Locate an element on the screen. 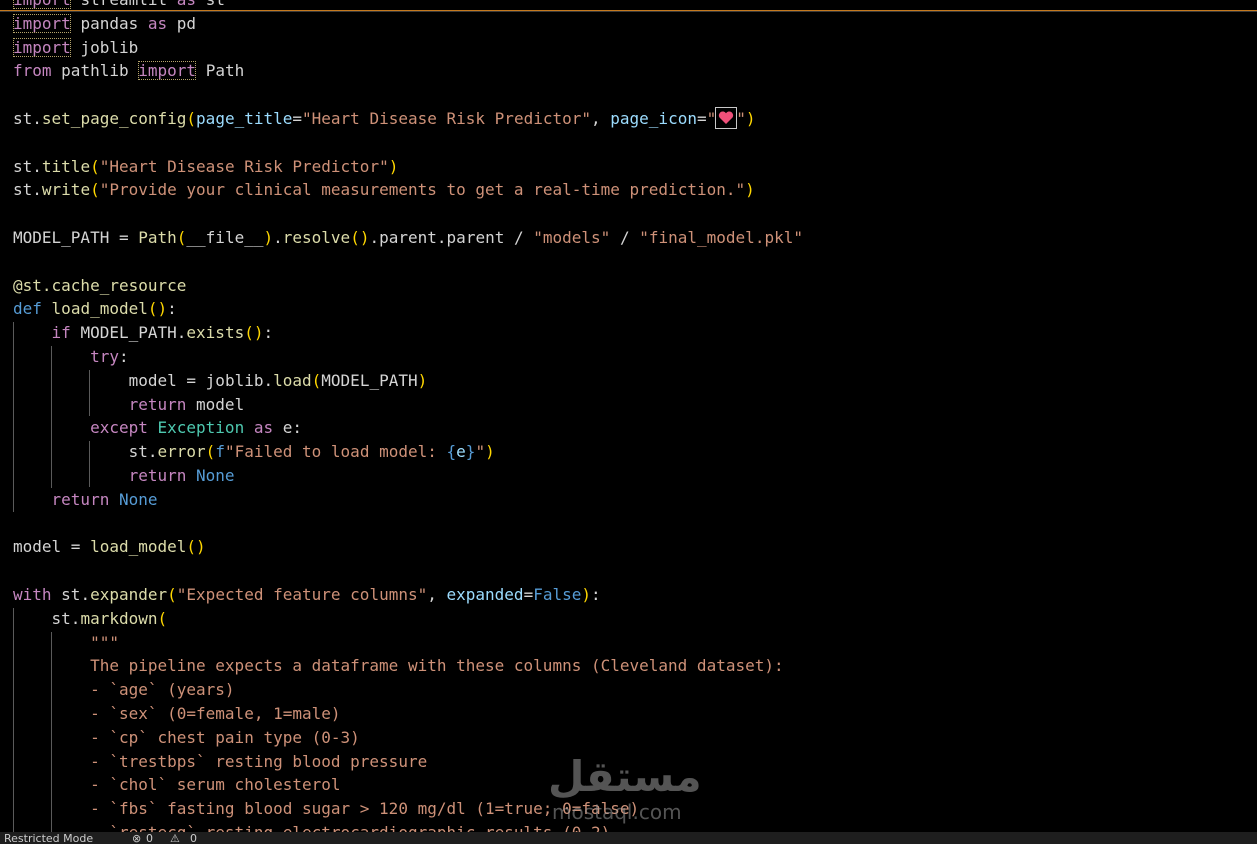 Image resolution: width=1257 pixels, height=844 pixels. code-line: - `sex` (0=female, 1=male) is located at coordinates (176, 714).